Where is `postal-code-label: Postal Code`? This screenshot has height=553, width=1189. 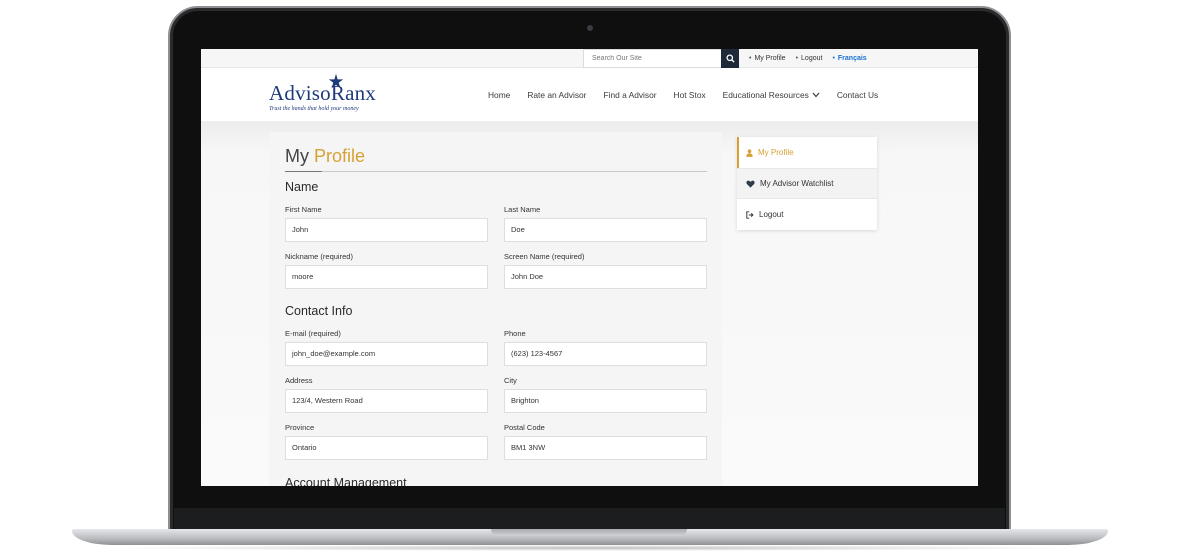 postal-code-label: Postal Code is located at coordinates (524, 427).